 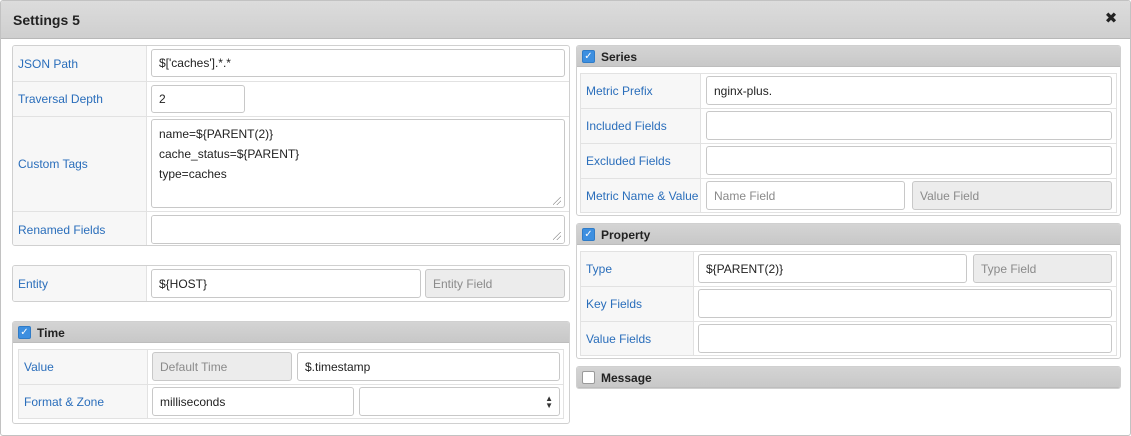 What do you see at coordinates (588, 377) in the screenshot?
I see `message-checkbox` at bounding box center [588, 377].